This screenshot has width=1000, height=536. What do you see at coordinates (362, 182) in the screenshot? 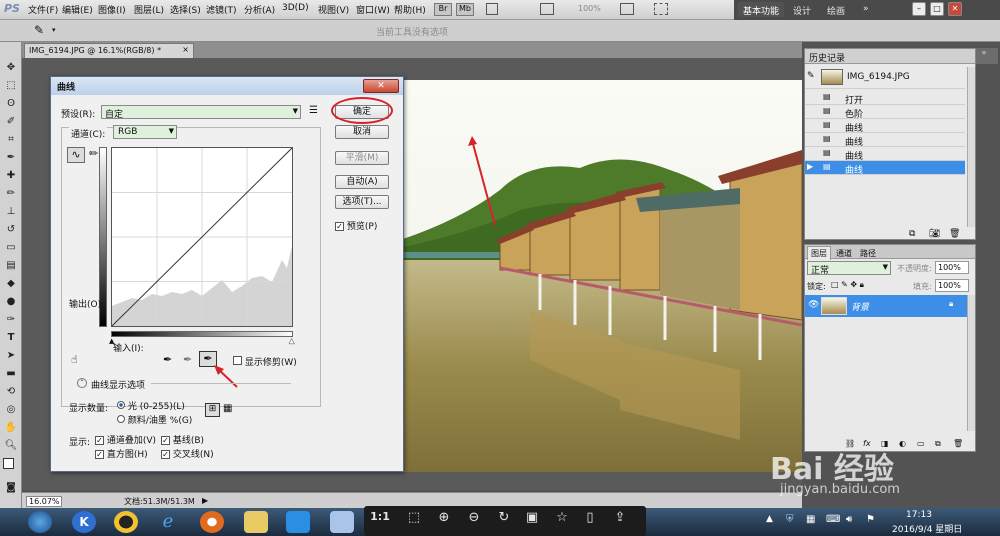
I see `auto-button: 自动(A)` at bounding box center [362, 182].